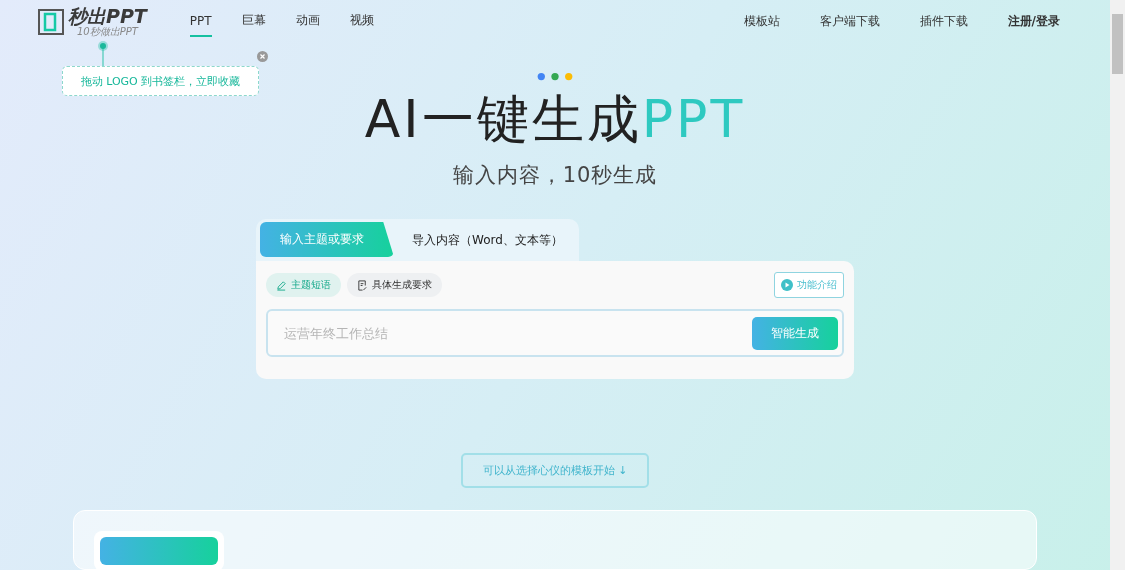 The image size is (1125, 570). What do you see at coordinates (307, 22) in the screenshot?
I see `nav-tab: 动画` at bounding box center [307, 22].